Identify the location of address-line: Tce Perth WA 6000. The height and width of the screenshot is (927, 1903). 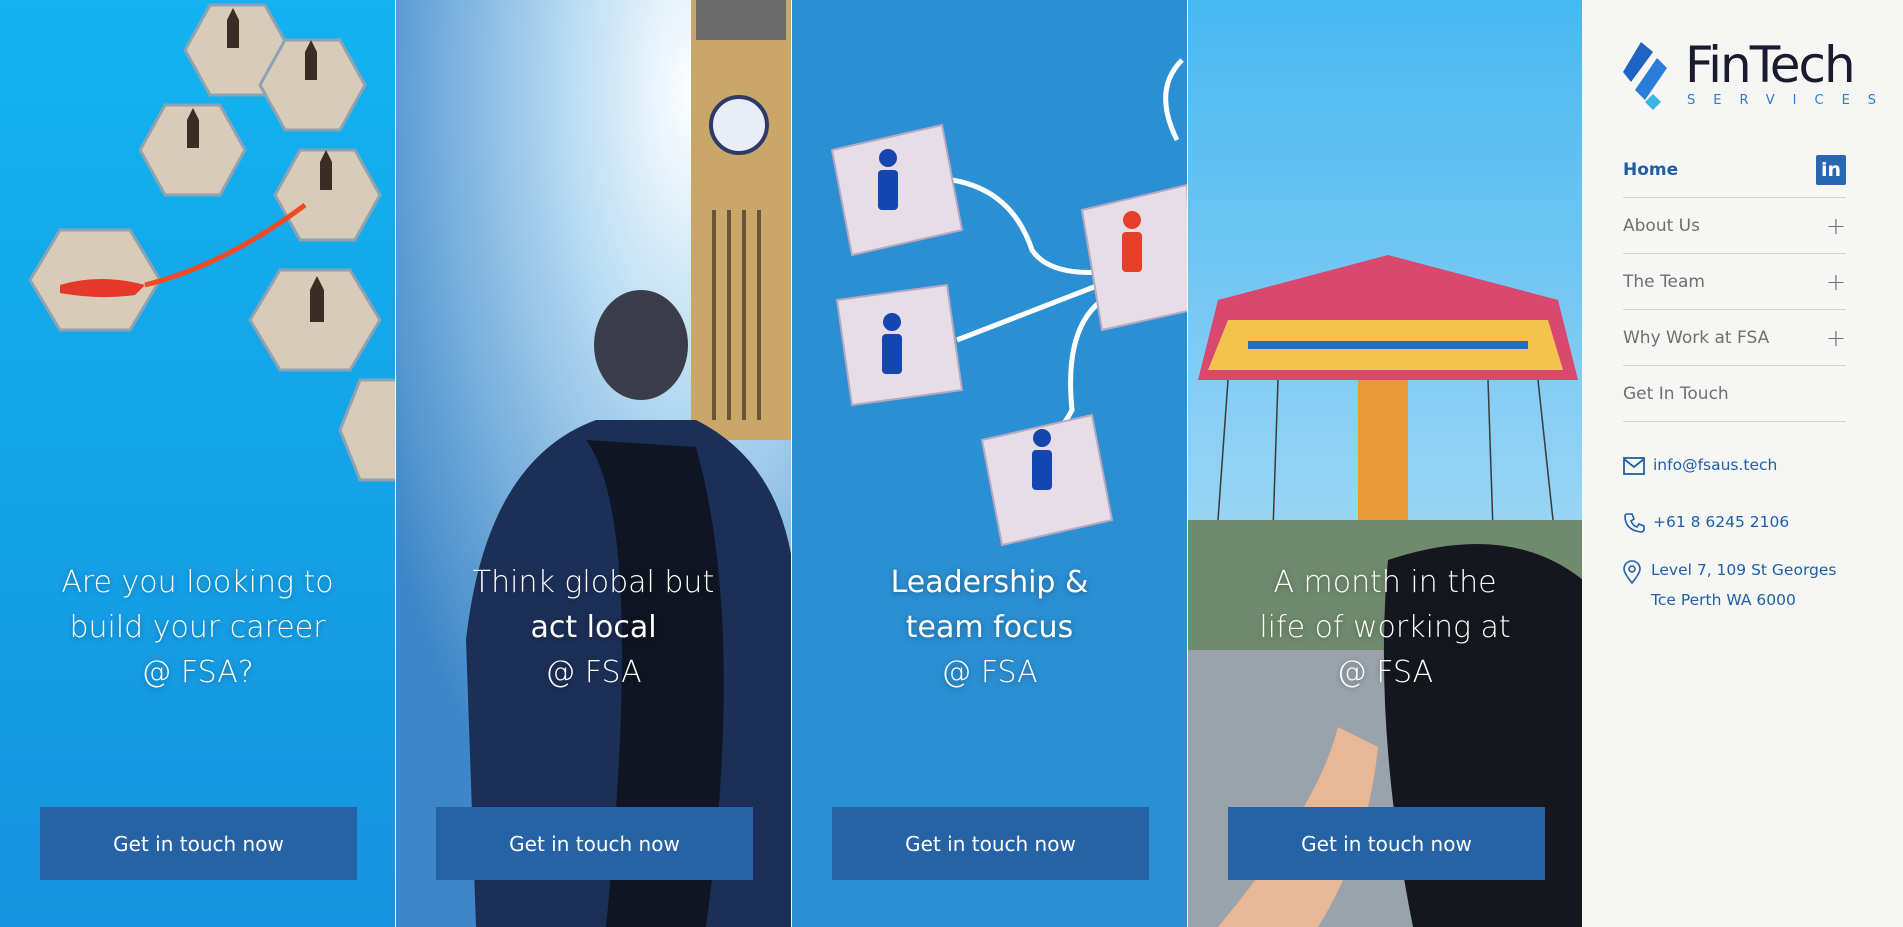
(1723, 600).